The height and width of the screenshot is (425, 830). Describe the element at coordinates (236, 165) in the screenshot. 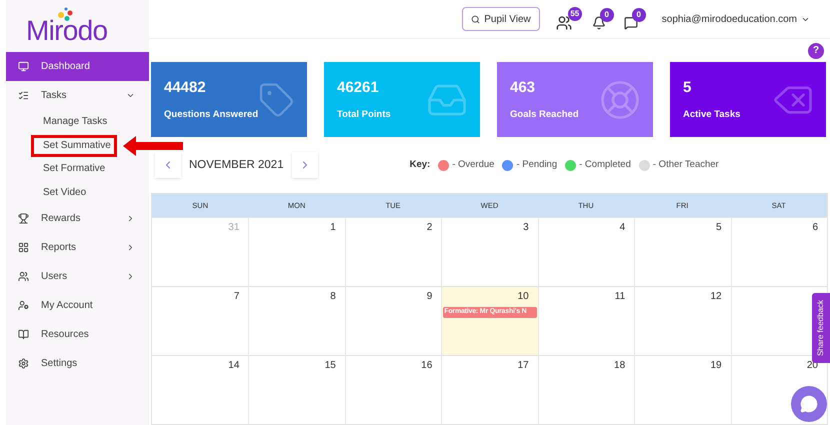

I see `month-title: NOVEMBER 2021` at that location.